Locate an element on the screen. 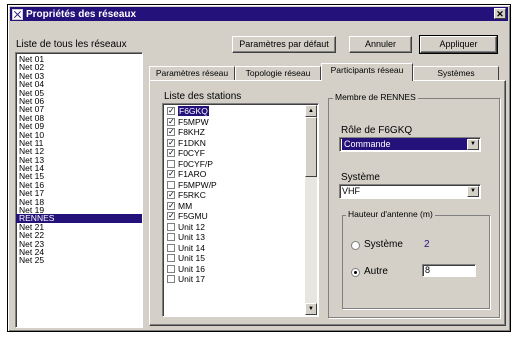 This screenshot has height=337, width=517. other-height-input: 8 is located at coordinates (449, 270).